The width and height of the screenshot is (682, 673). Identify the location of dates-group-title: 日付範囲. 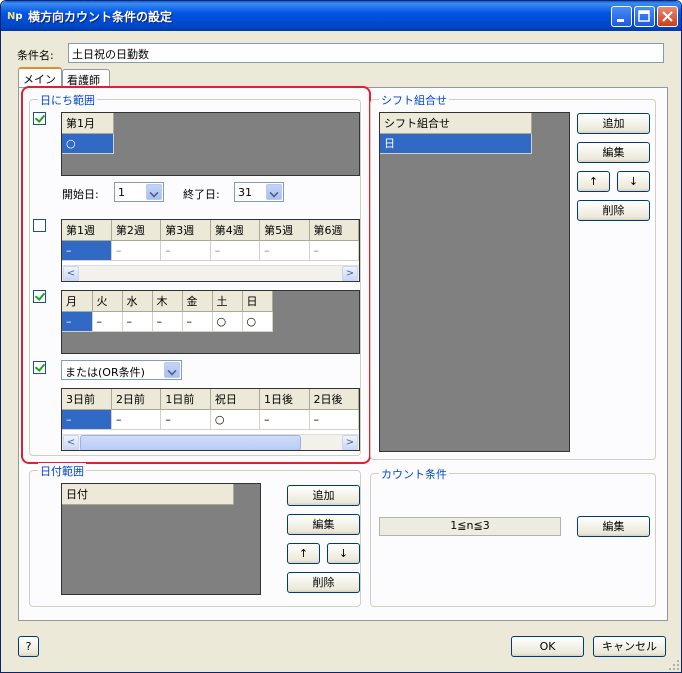
(62, 471).